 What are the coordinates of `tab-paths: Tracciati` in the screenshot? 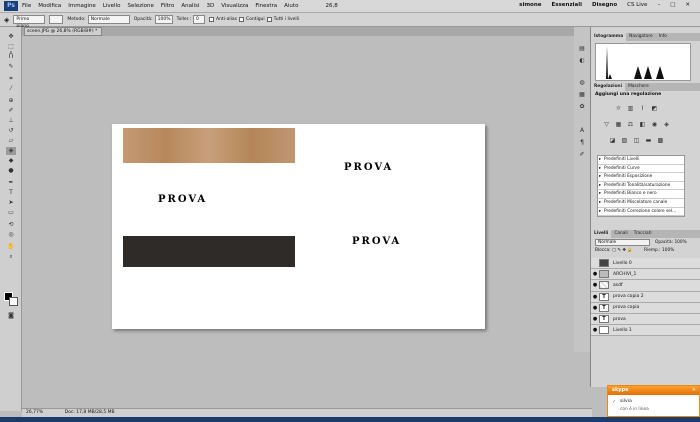 It's located at (643, 234).